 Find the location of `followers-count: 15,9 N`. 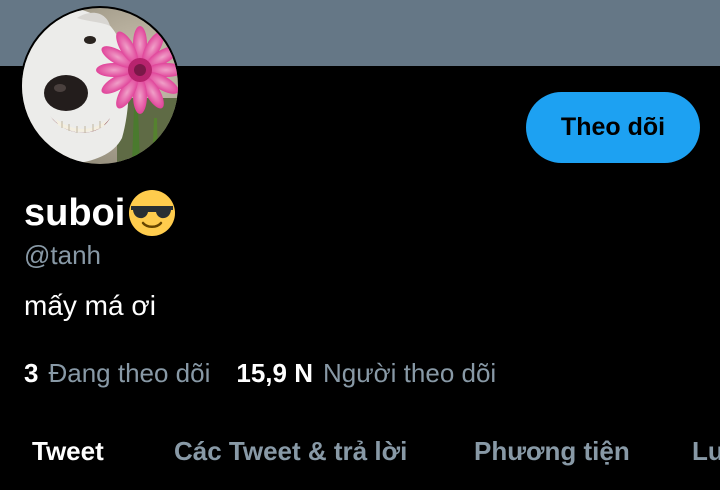

followers-count: 15,9 N is located at coordinates (274, 373).